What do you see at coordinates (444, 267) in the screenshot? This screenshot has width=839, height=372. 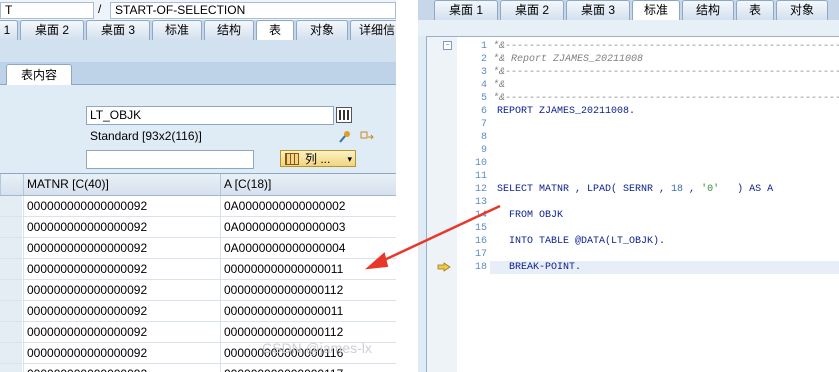 I see `execution-pointer-icon` at bounding box center [444, 267].